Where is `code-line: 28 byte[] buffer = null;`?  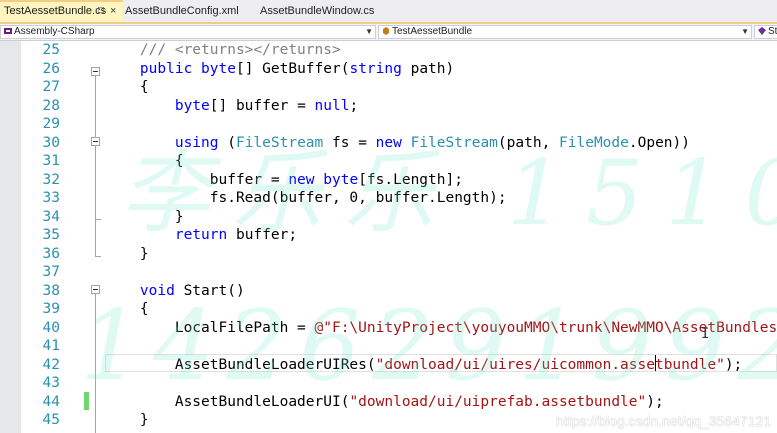
code-line: 28 byte[] buffer = null; is located at coordinates (388, 106).